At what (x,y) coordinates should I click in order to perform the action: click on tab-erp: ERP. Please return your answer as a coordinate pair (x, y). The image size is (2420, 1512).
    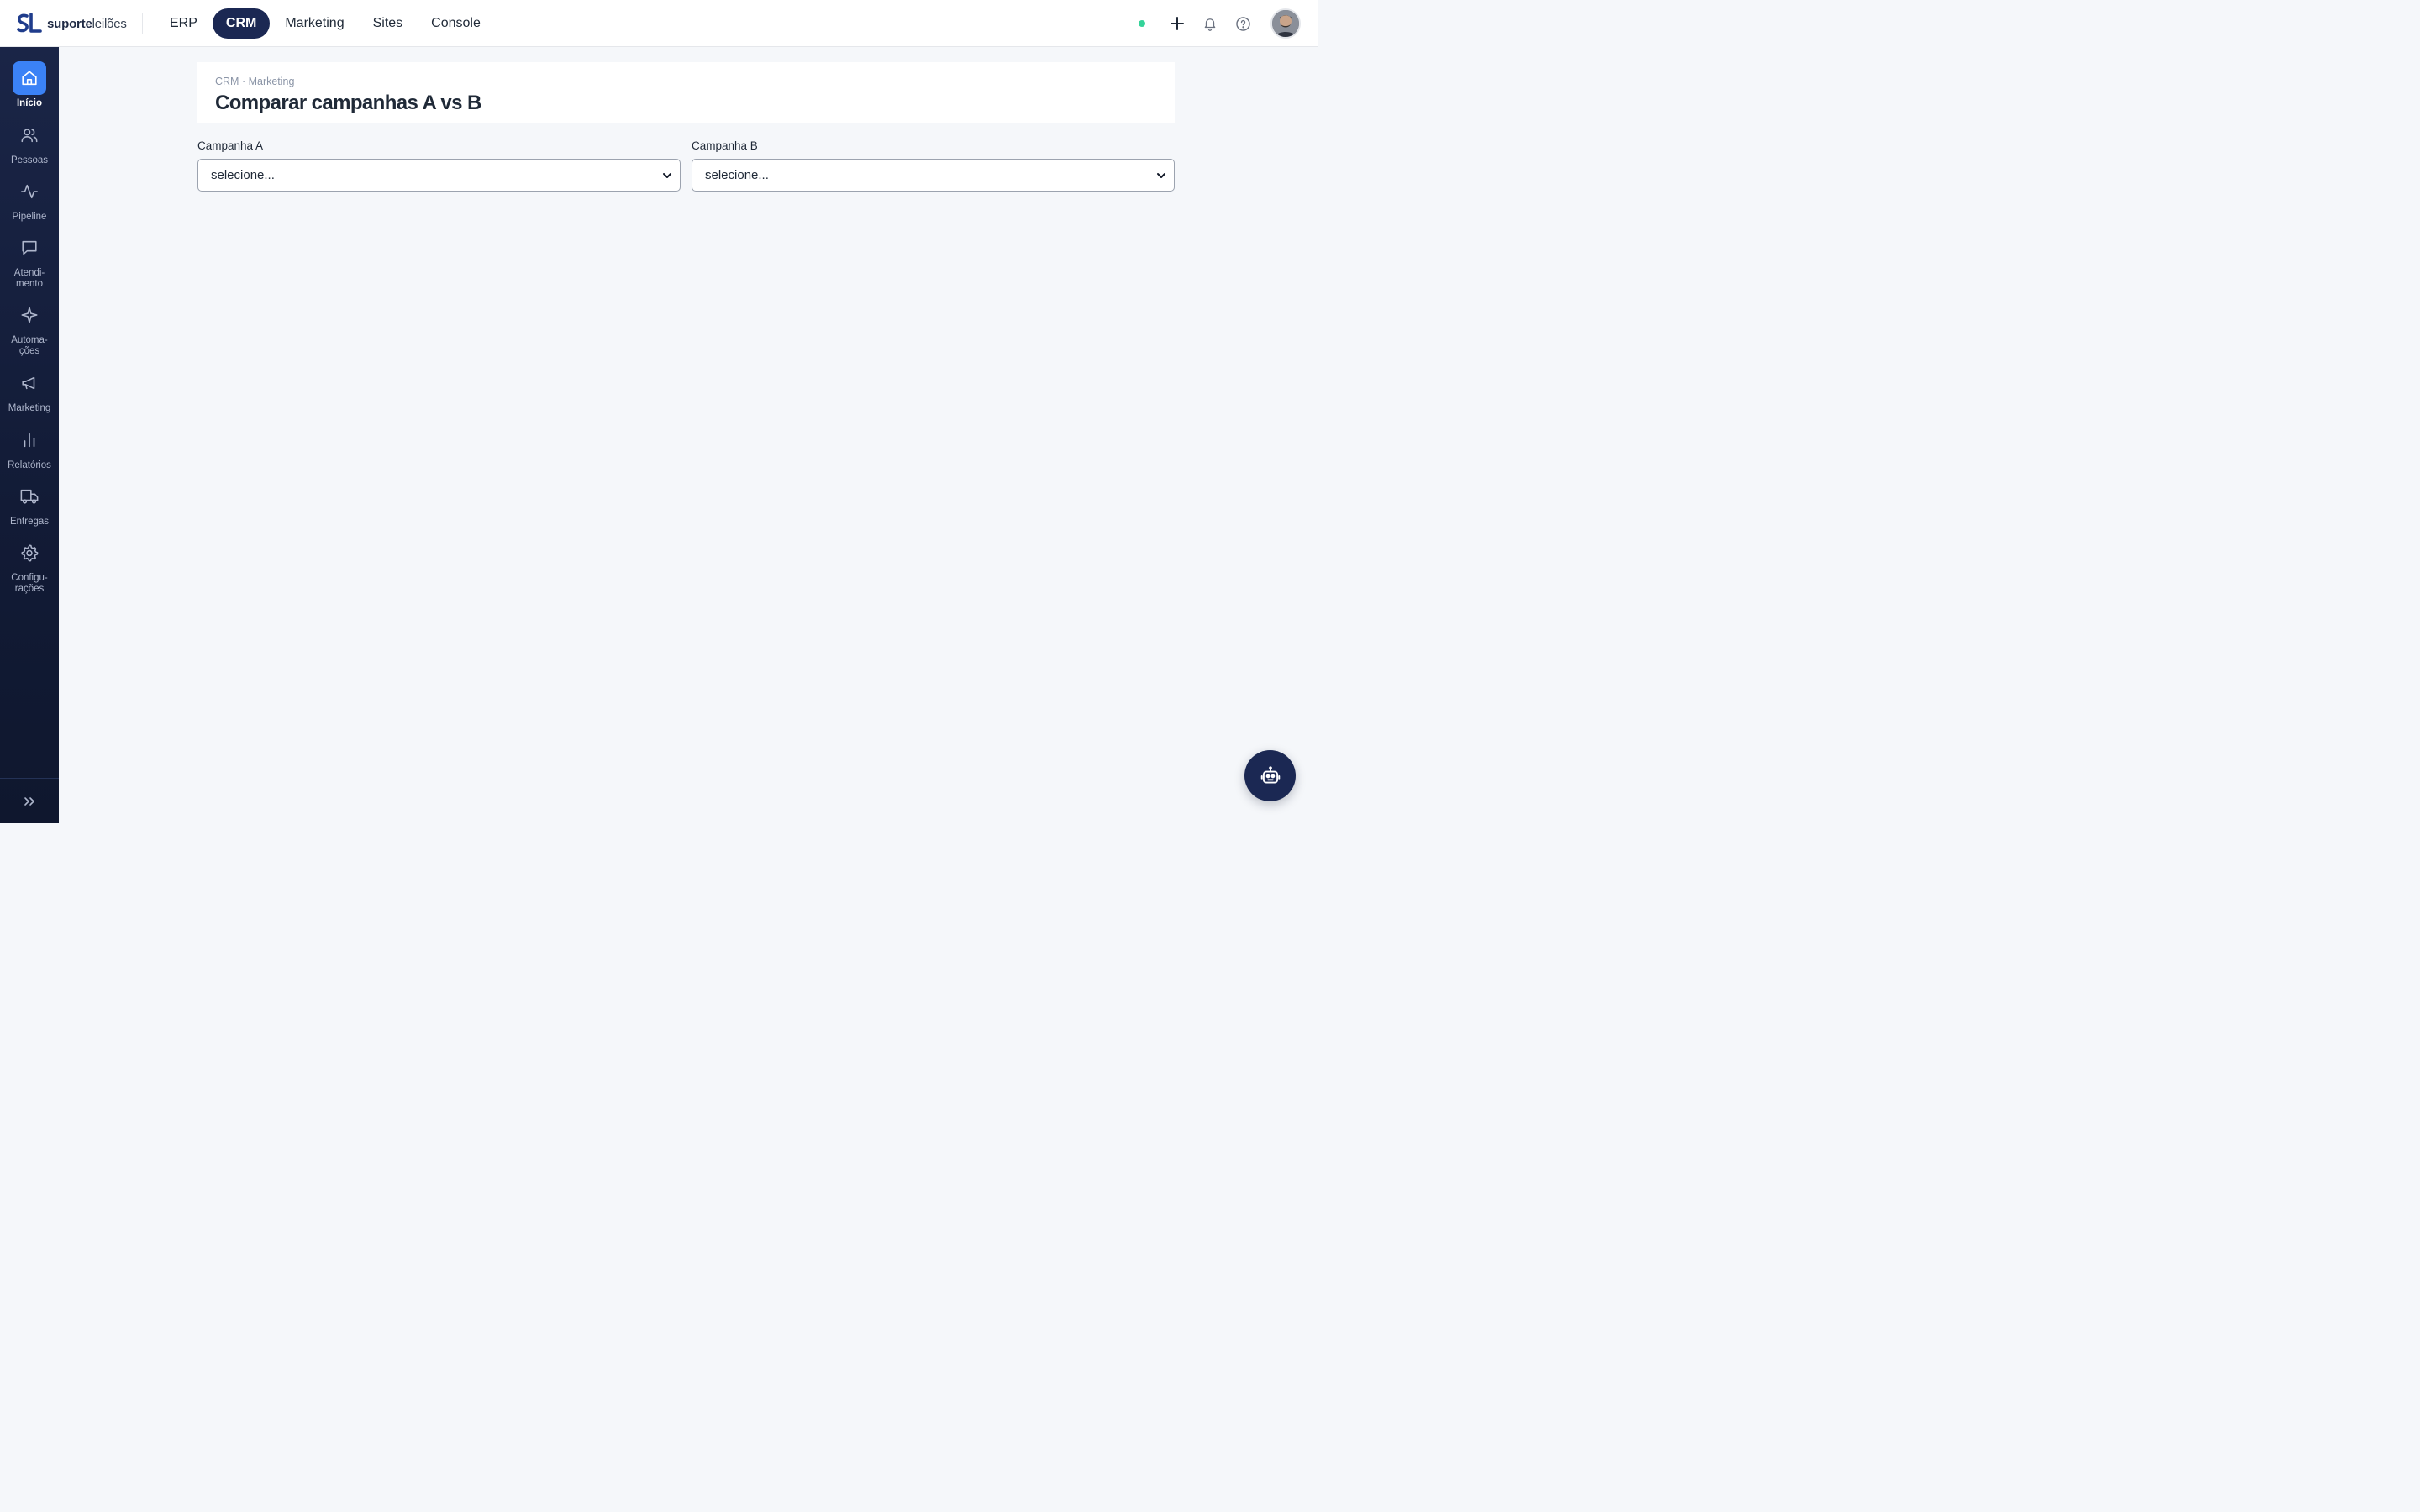
    Looking at the image, I should click on (183, 23).